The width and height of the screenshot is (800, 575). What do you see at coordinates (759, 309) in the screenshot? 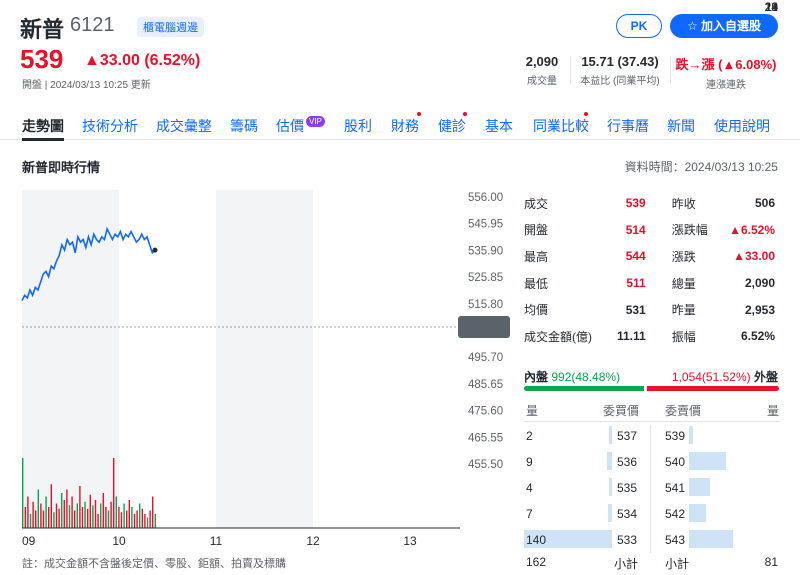
I see `quote-value: 2,953` at bounding box center [759, 309].